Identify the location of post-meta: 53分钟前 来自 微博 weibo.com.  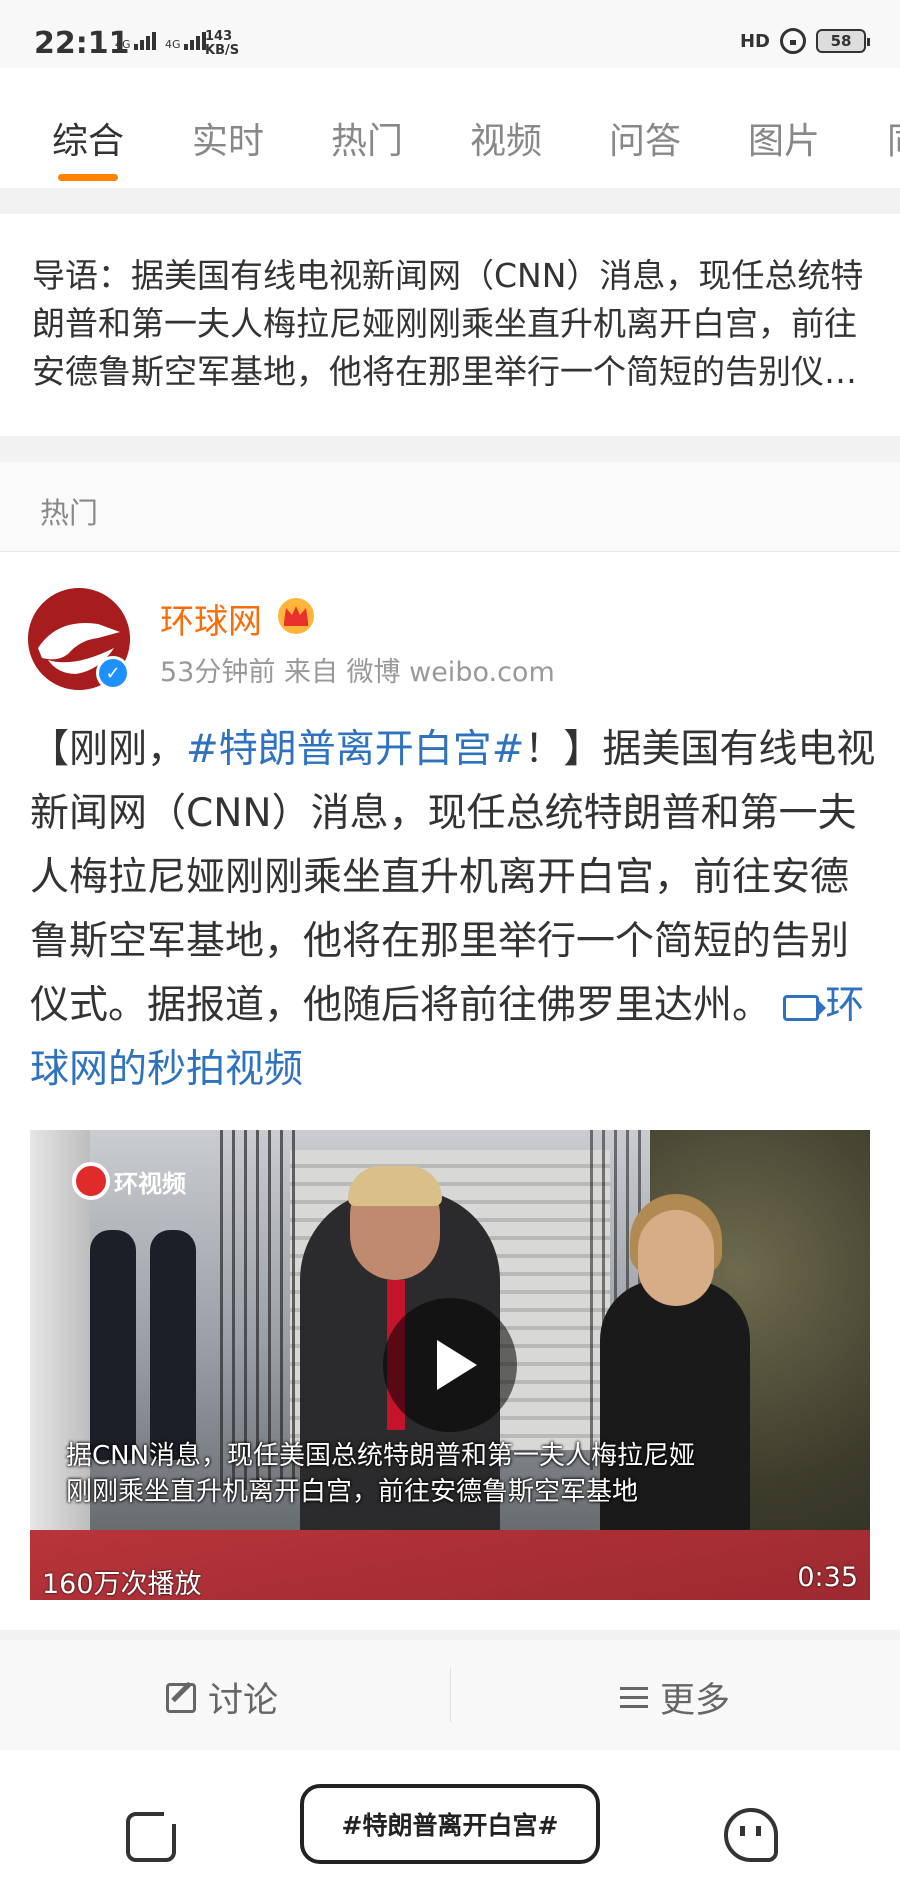
(357, 669).